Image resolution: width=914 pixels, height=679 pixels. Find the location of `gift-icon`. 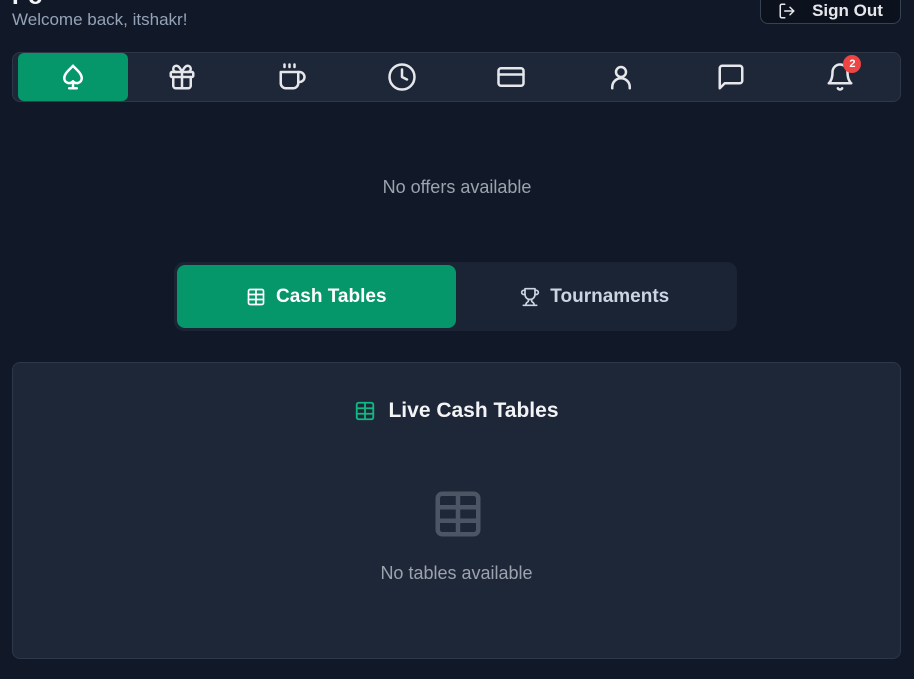

gift-icon is located at coordinates (182, 77).